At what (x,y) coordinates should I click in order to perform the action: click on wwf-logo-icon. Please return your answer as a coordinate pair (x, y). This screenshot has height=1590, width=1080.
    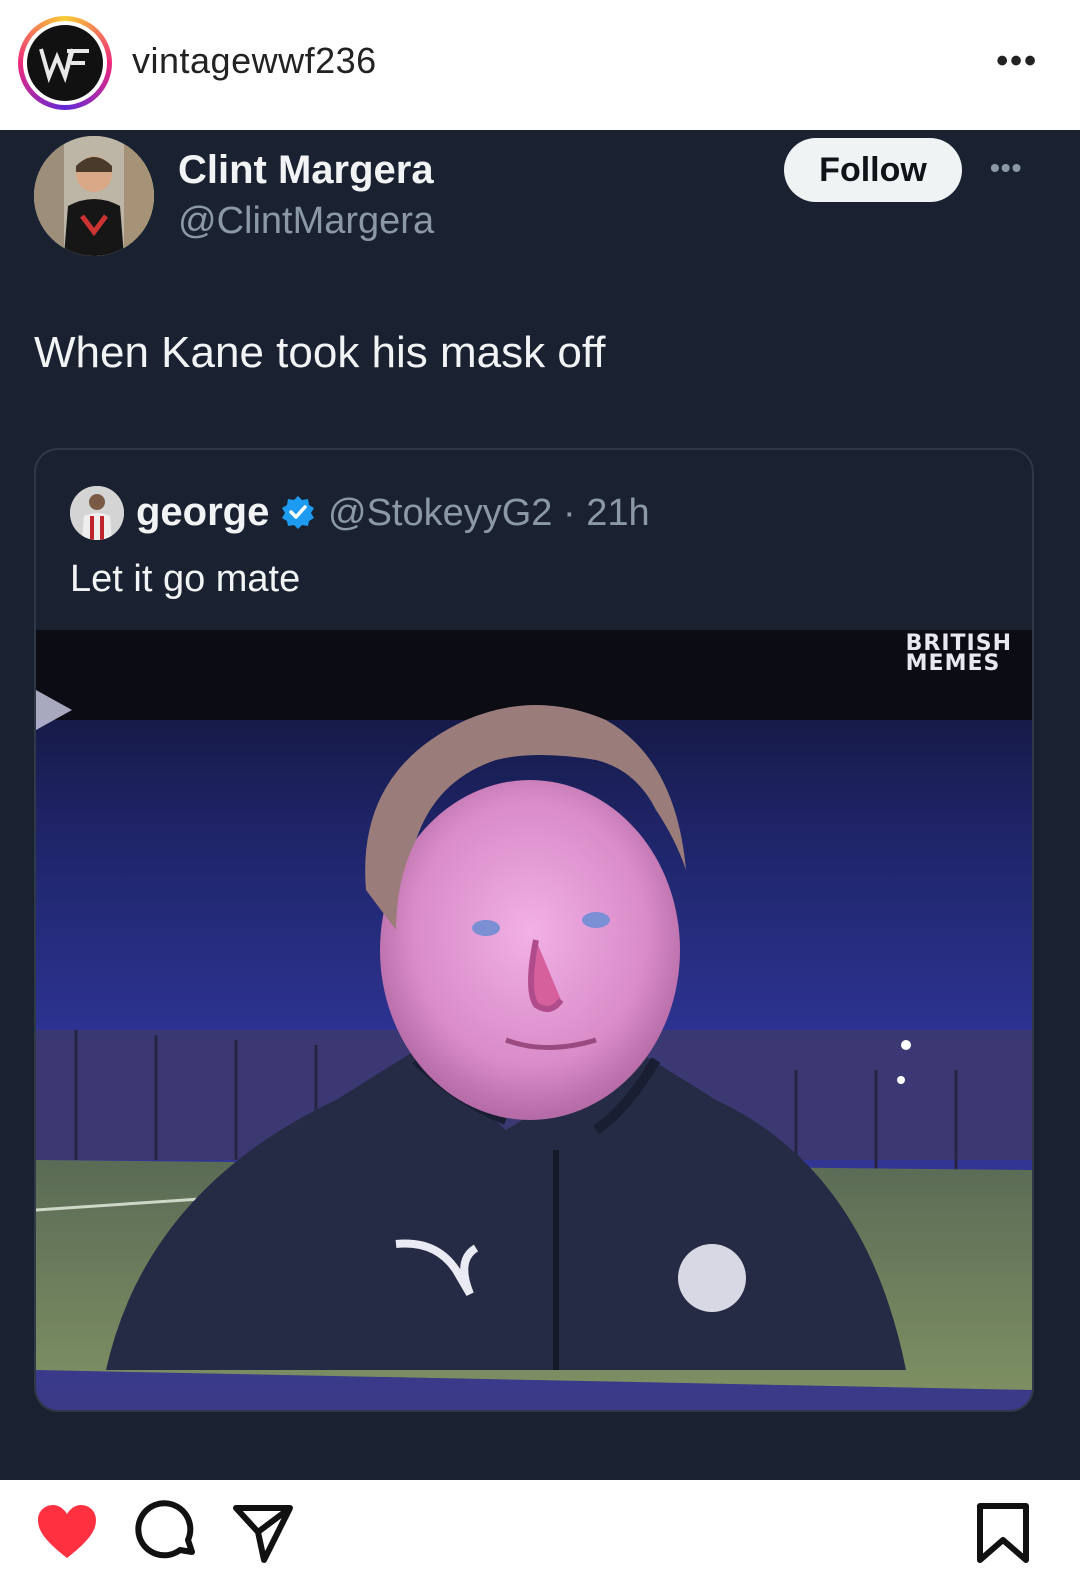
    Looking at the image, I should click on (64, 65).